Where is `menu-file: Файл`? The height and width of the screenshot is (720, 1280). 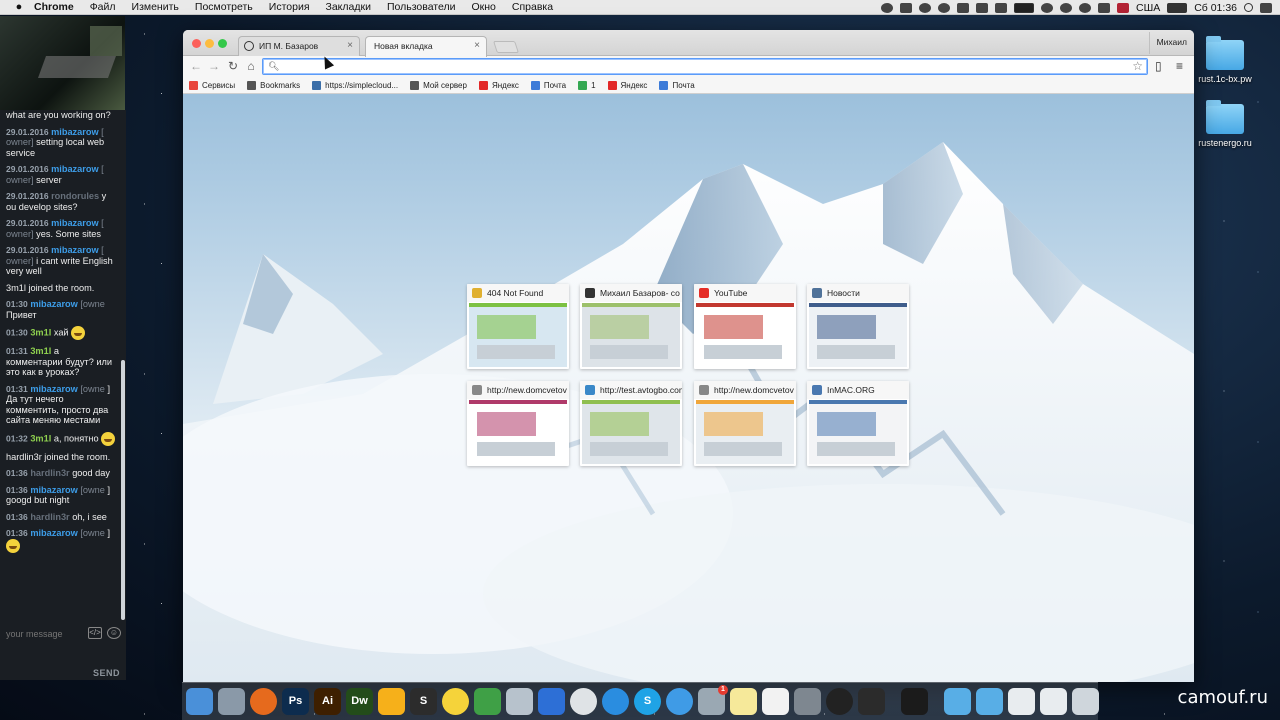
menu-file: Файл is located at coordinates (103, 7).